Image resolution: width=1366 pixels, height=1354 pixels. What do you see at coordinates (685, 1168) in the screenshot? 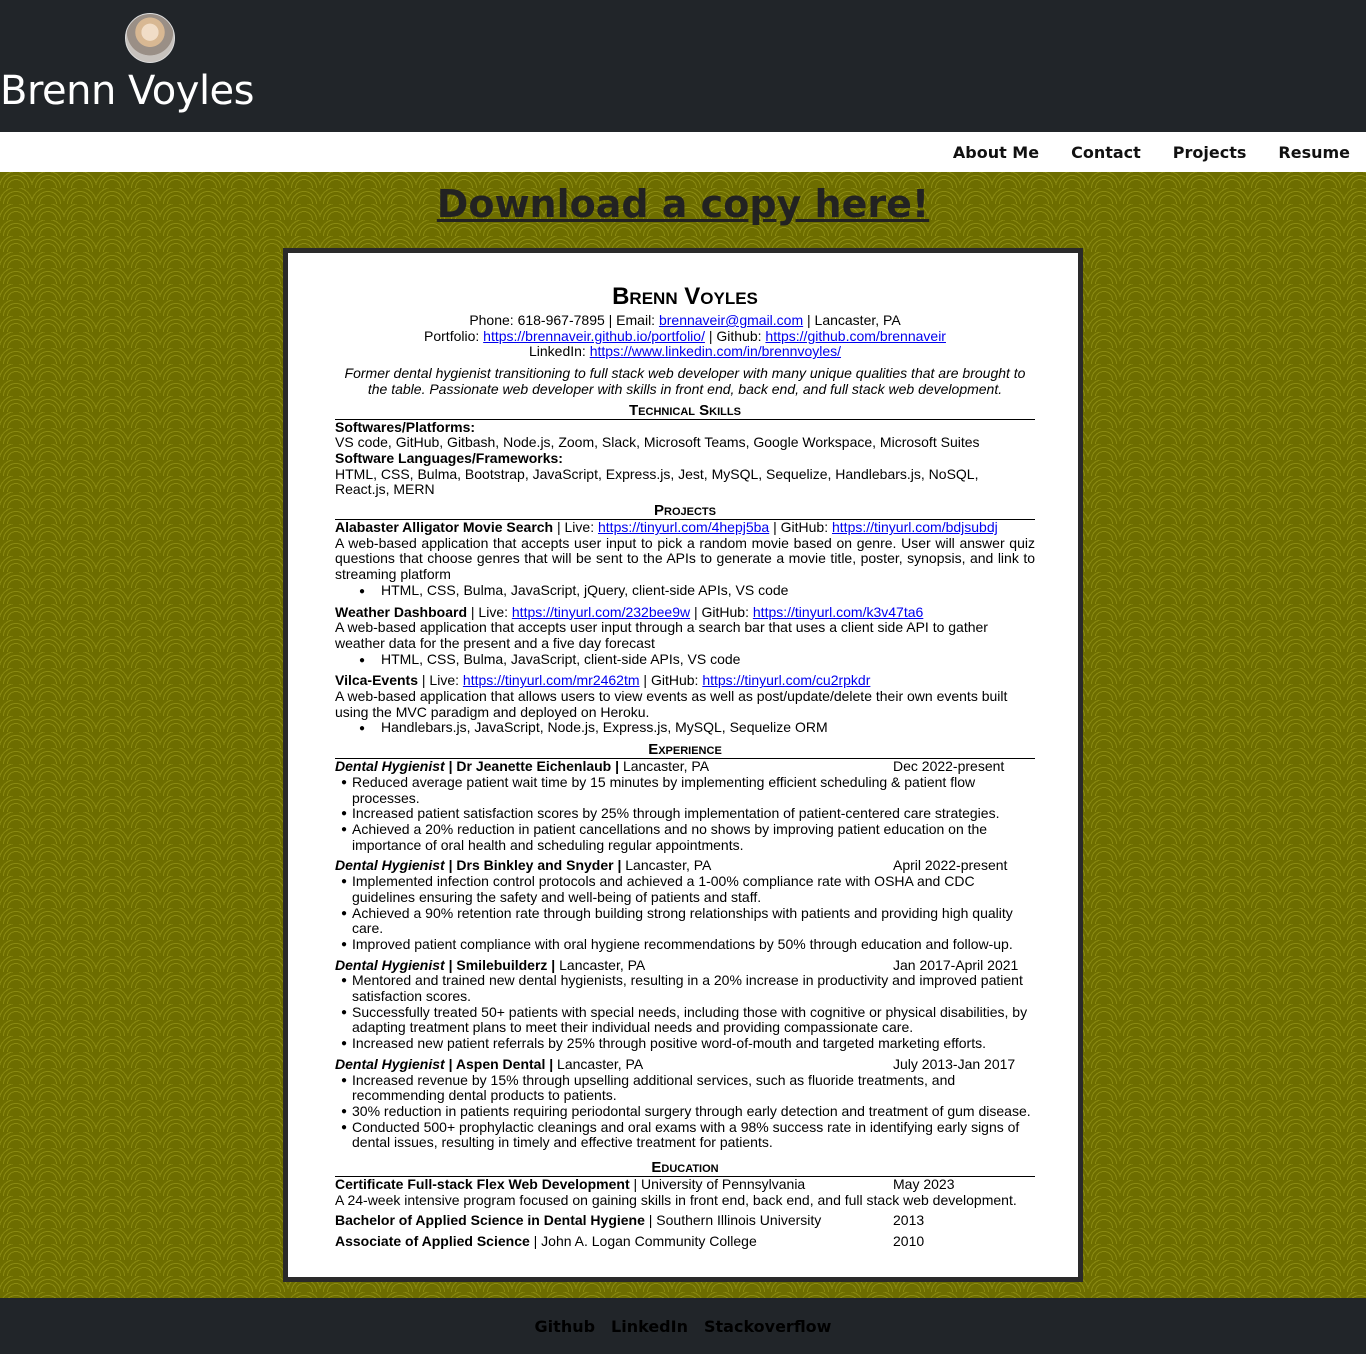
I see `section-heading-education: Education` at bounding box center [685, 1168].